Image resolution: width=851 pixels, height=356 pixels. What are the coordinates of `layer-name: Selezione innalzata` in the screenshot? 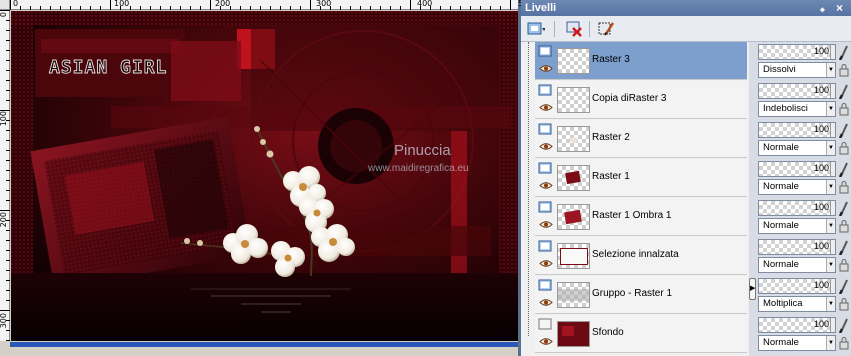 It's located at (635, 254).